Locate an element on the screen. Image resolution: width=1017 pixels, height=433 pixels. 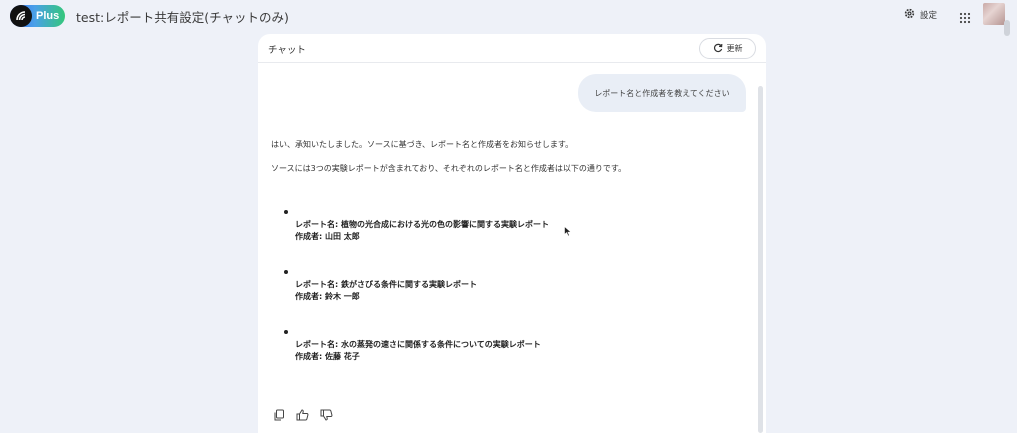
gear-icon is located at coordinates (909, 15).